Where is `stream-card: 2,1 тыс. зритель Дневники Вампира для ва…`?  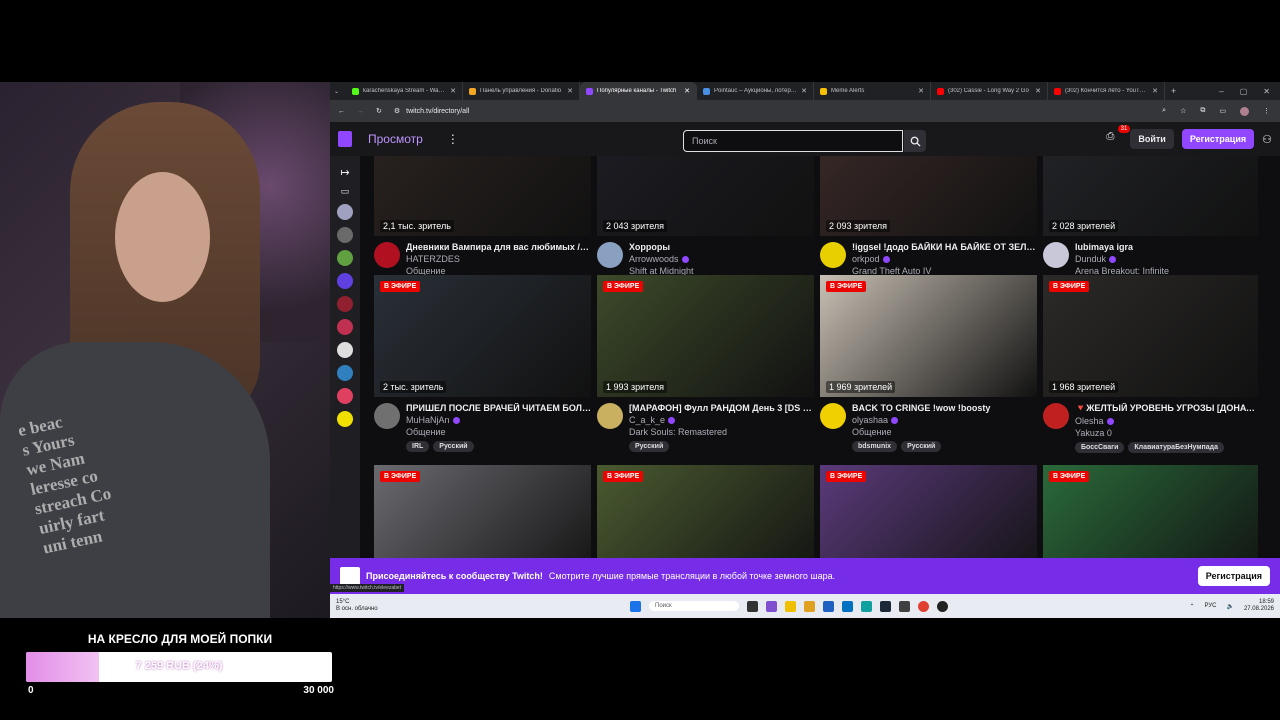 stream-card: 2,1 тыс. зритель Дневники Вампира для ва… is located at coordinates (482, 223).